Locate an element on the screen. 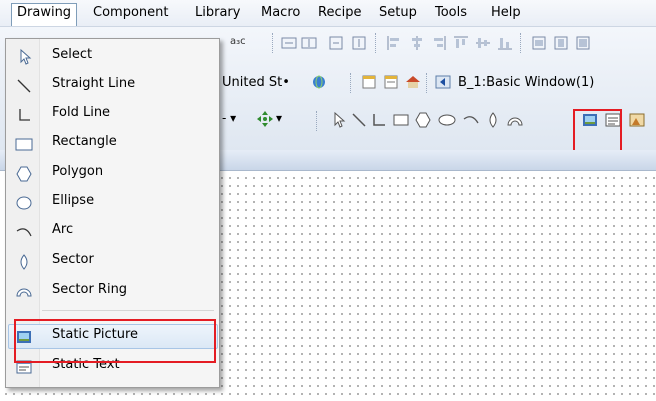  sector-tool-icon is located at coordinates (493, 120).